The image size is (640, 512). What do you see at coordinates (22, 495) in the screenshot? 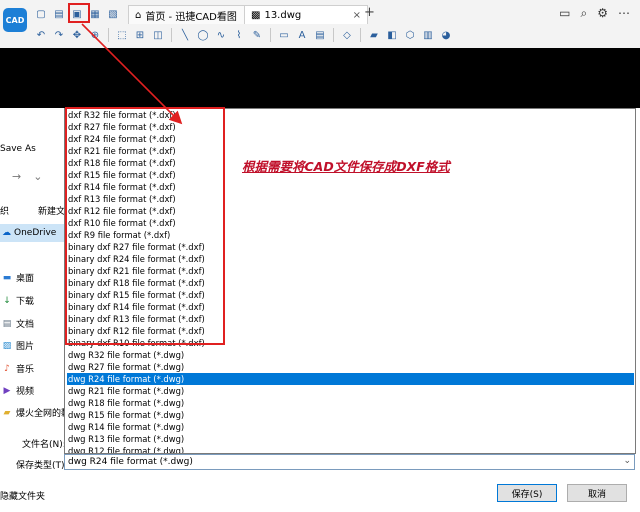
I see `hide-folders-toggle: 隐藏文件夹` at bounding box center [22, 495].